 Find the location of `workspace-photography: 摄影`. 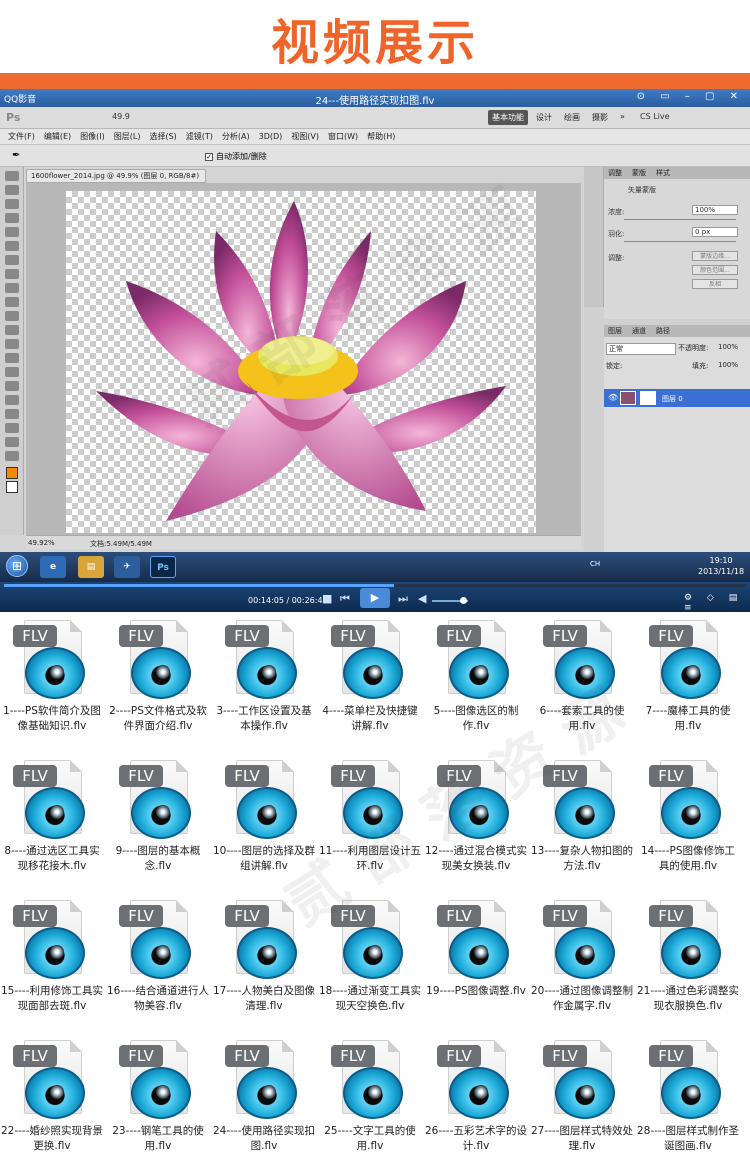

workspace-photography: 摄影 is located at coordinates (600, 117).